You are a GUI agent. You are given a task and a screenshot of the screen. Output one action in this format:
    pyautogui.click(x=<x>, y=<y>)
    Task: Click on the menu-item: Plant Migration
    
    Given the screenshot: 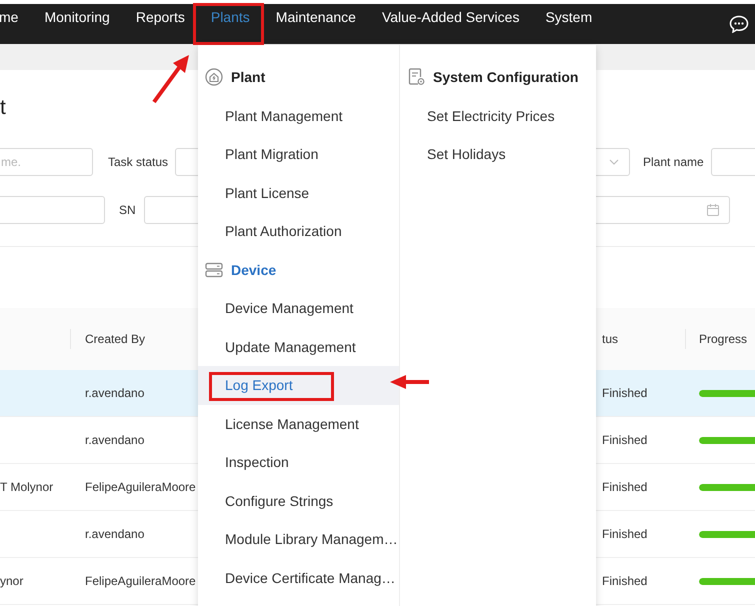 What is the action you would take?
    pyautogui.click(x=298, y=154)
    